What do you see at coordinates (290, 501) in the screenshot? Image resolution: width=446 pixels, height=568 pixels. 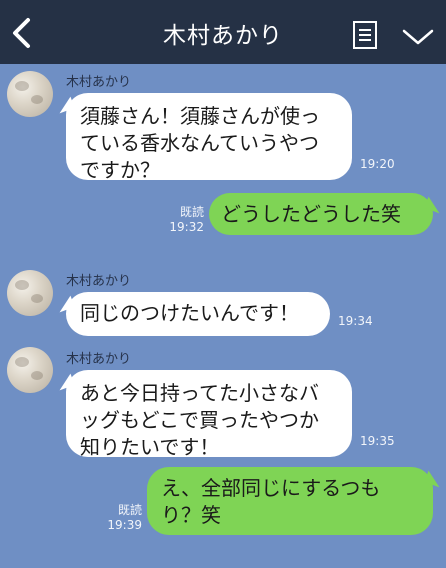 I see `message-bubble: え、全部同じにするつもり？笑` at bounding box center [290, 501].